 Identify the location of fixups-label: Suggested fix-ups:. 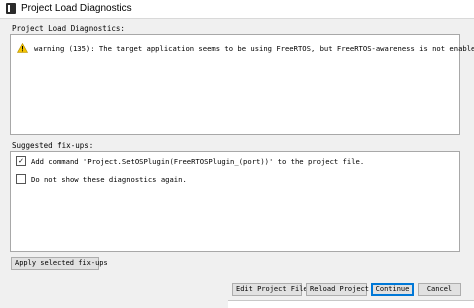
(53, 145).